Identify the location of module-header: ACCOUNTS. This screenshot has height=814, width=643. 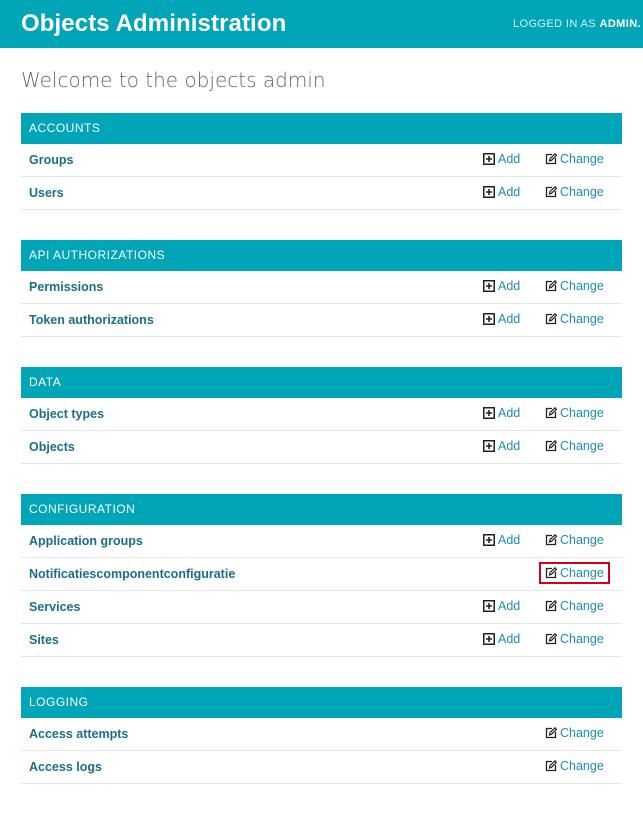
(321, 128).